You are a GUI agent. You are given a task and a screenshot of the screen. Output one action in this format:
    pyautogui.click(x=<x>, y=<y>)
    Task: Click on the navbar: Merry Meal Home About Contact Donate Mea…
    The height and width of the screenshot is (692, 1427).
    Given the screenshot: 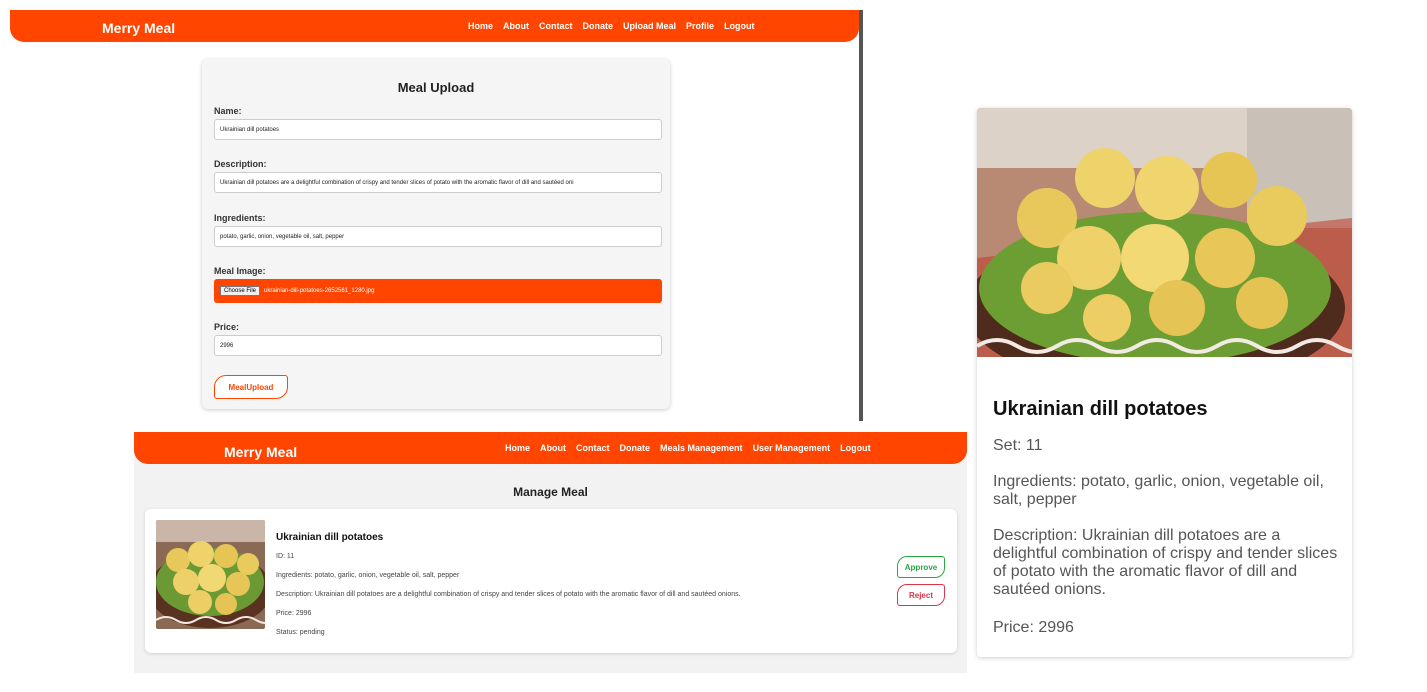 What is the action you would take?
    pyautogui.click(x=550, y=448)
    